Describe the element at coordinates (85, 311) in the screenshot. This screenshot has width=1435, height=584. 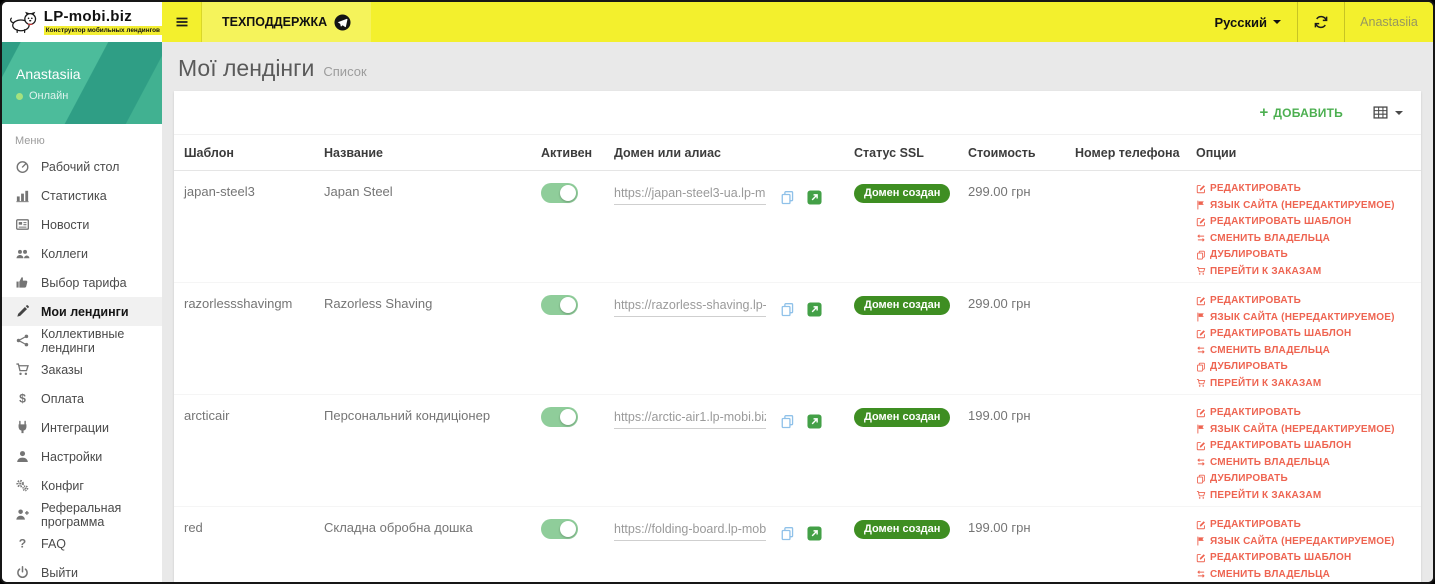
I see `sidebar-item-label: Мои лендинги` at that location.